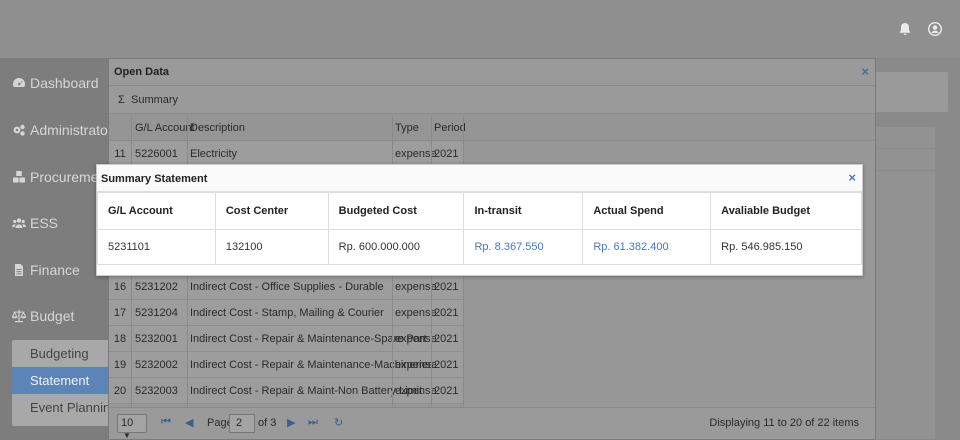 Image resolution: width=960 pixels, height=440 pixels. I want to click on user-circle-icon, so click(935, 29).